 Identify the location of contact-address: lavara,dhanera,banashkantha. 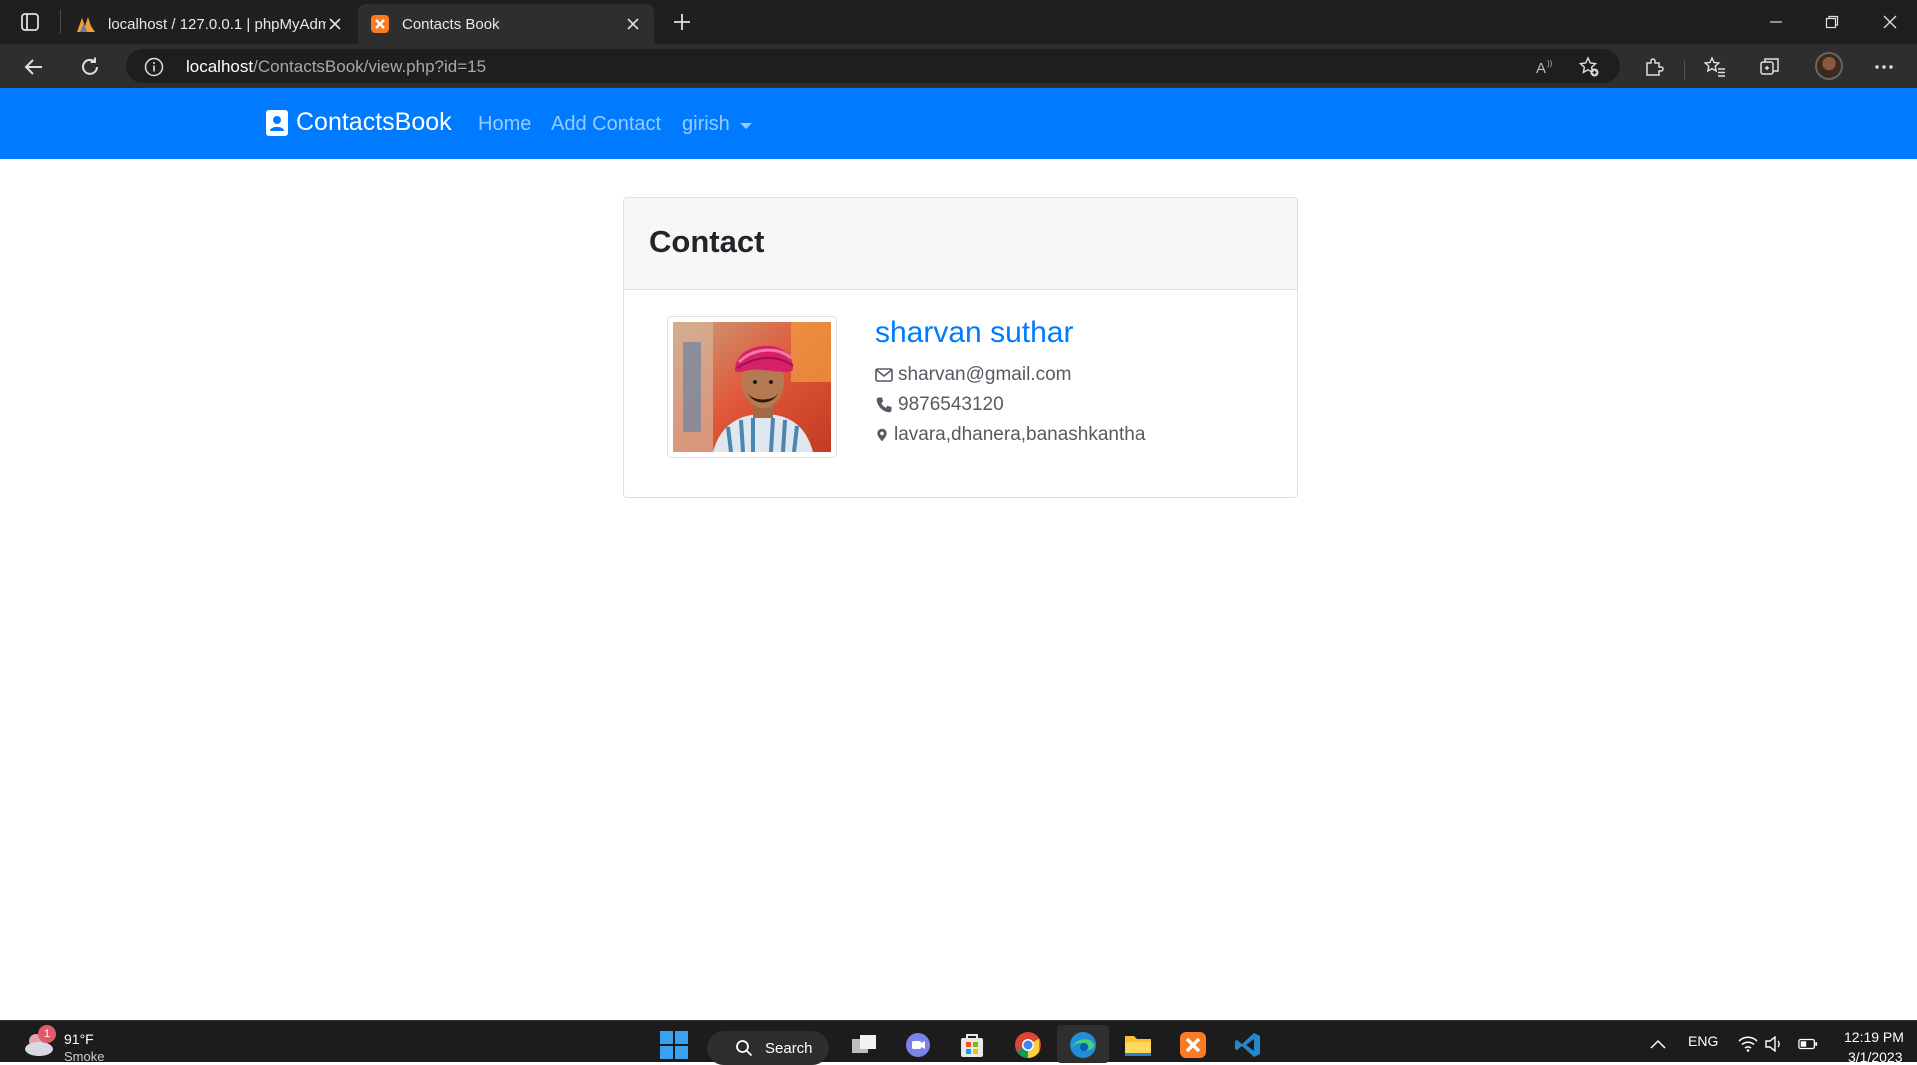
(1020, 434).